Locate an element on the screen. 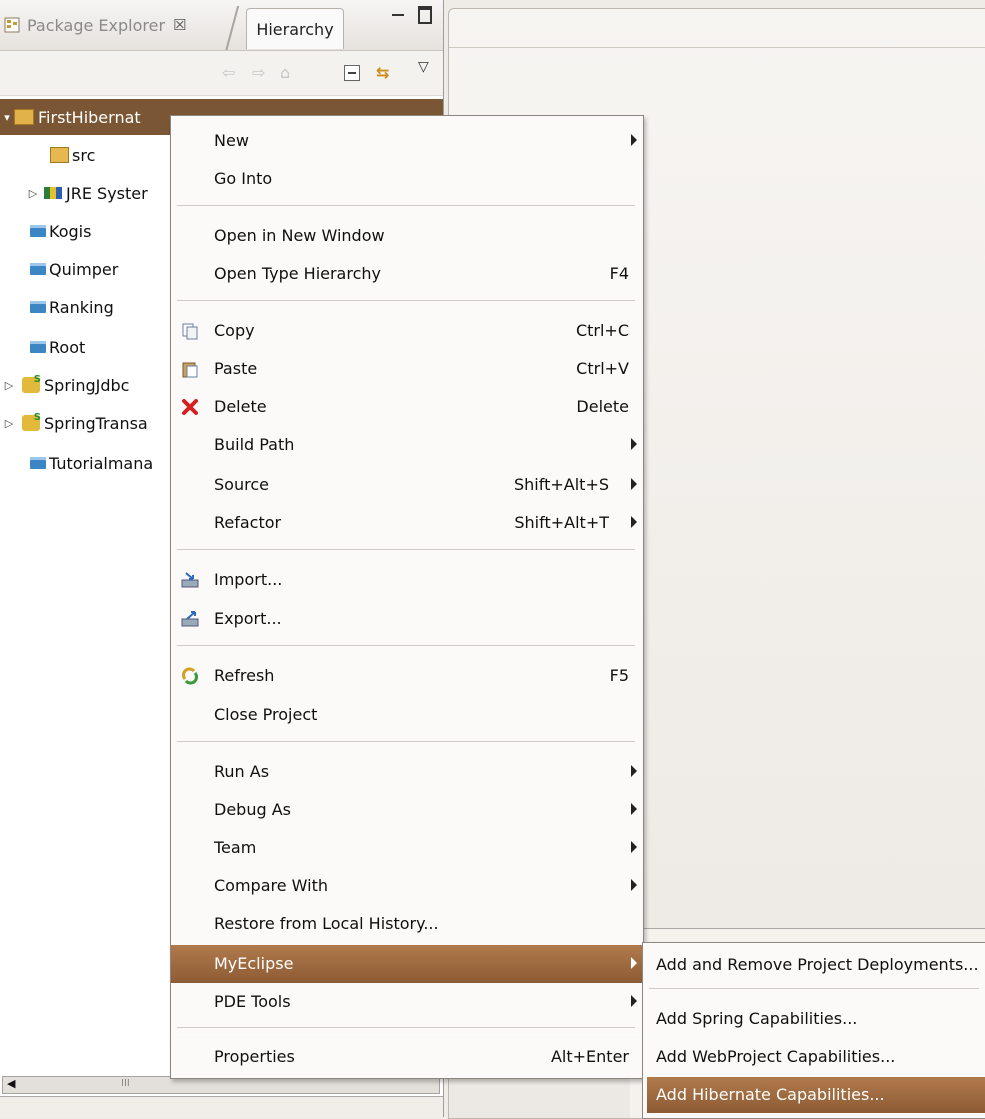  collapse-arrow-icon: ▾ is located at coordinates (7, 117).